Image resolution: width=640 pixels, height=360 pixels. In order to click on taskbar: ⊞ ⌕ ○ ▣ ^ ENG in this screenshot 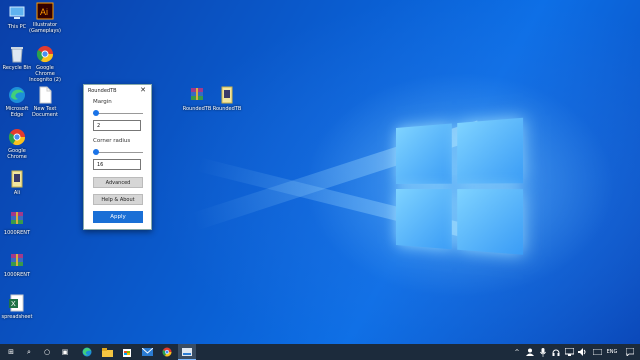, I will do `click(320, 352)`.